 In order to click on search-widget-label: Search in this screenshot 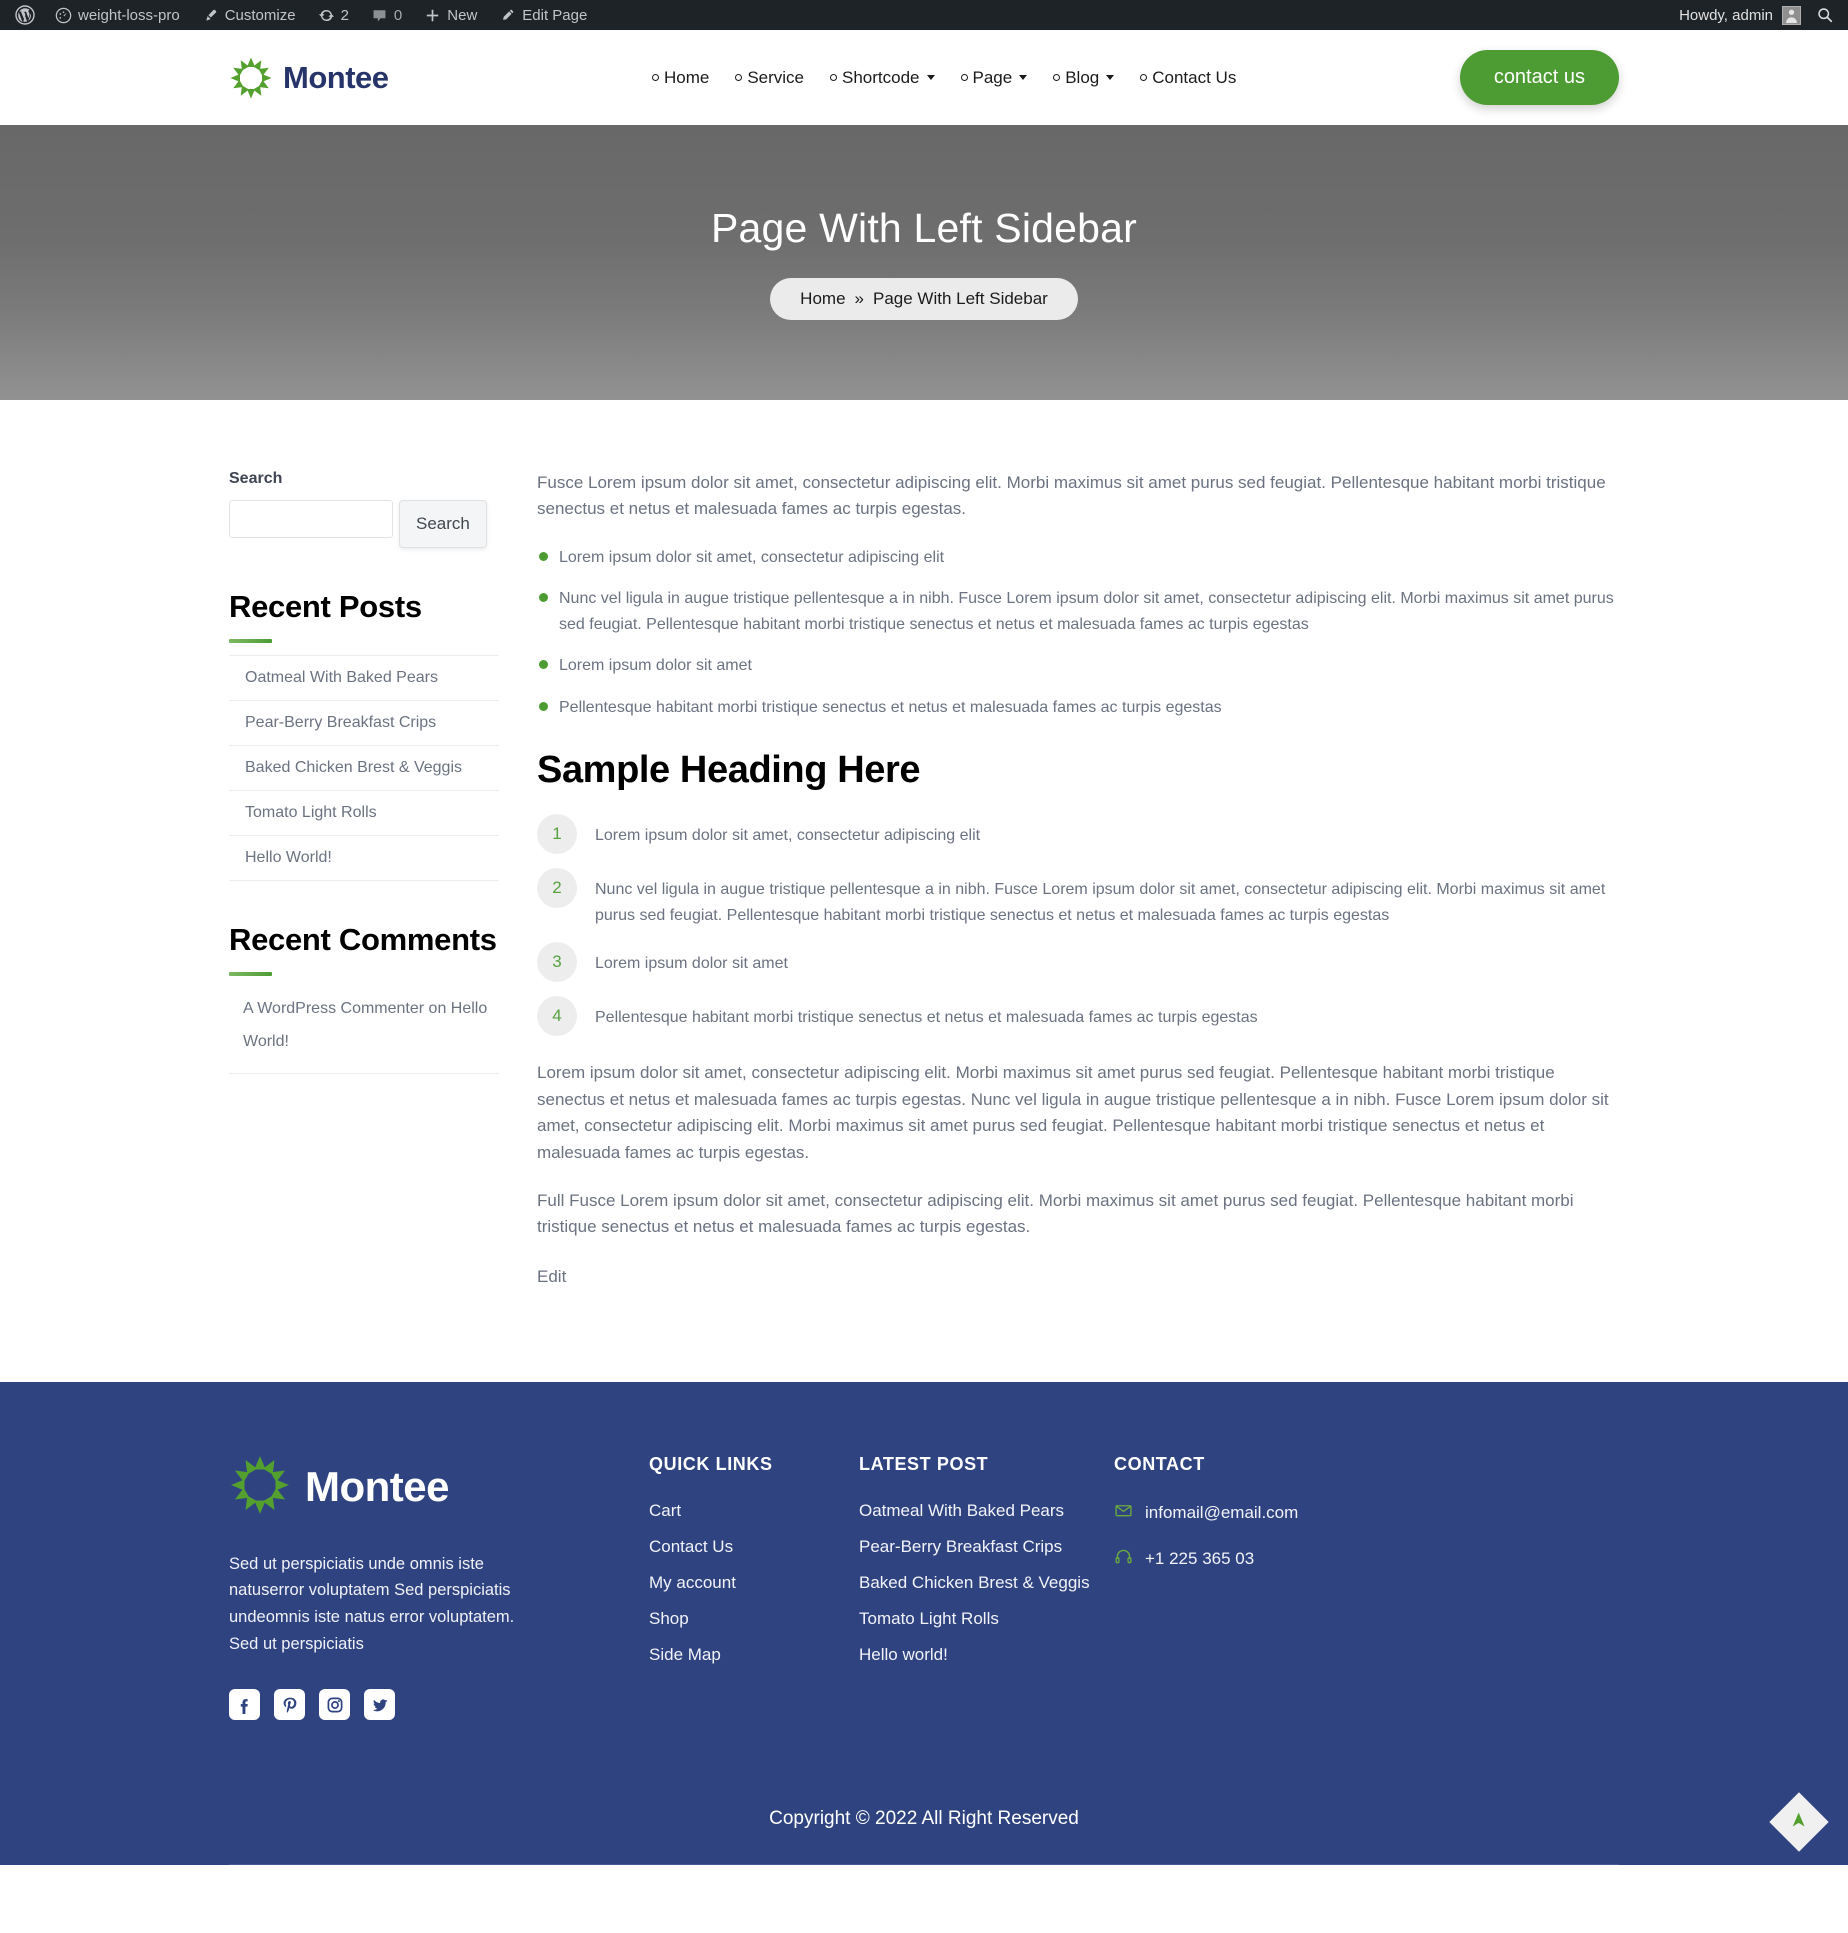, I will do `click(256, 478)`.